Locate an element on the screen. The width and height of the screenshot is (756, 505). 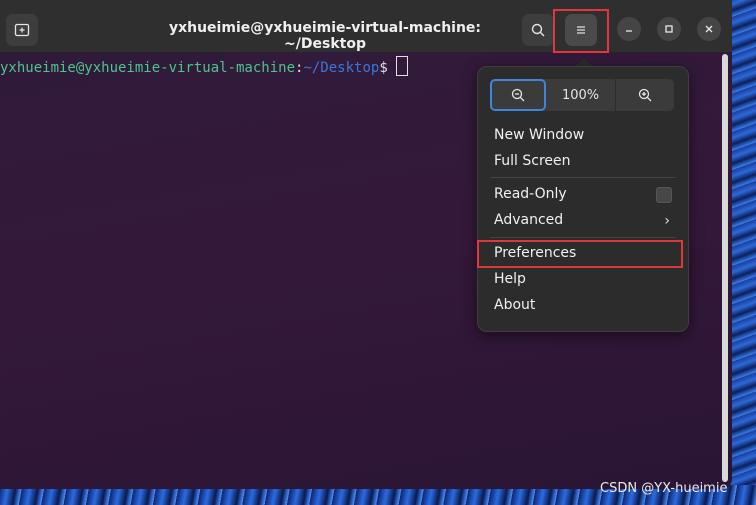
search-icon is located at coordinates (538, 30).